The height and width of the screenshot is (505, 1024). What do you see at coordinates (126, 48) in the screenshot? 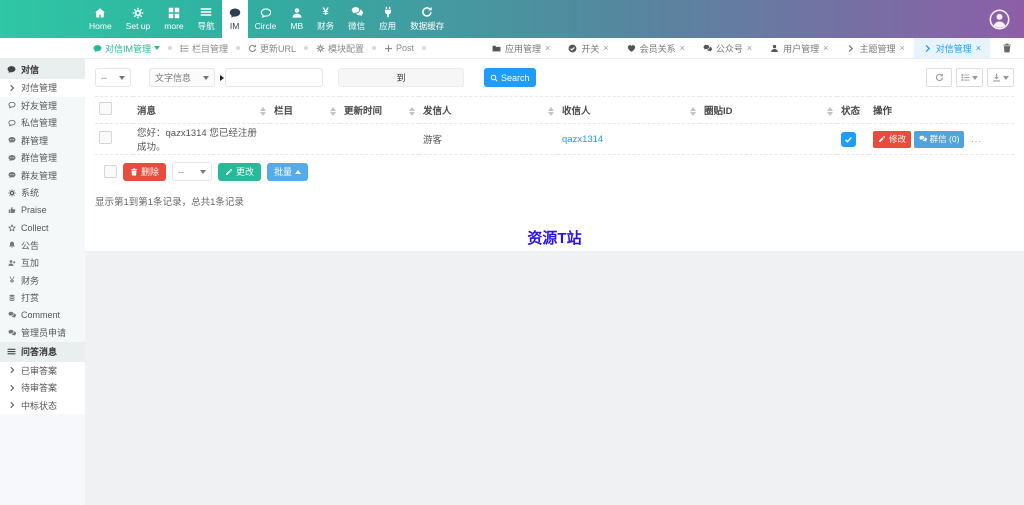
I see `breadcrumb-item-im-manage: 对信IM管理` at bounding box center [126, 48].